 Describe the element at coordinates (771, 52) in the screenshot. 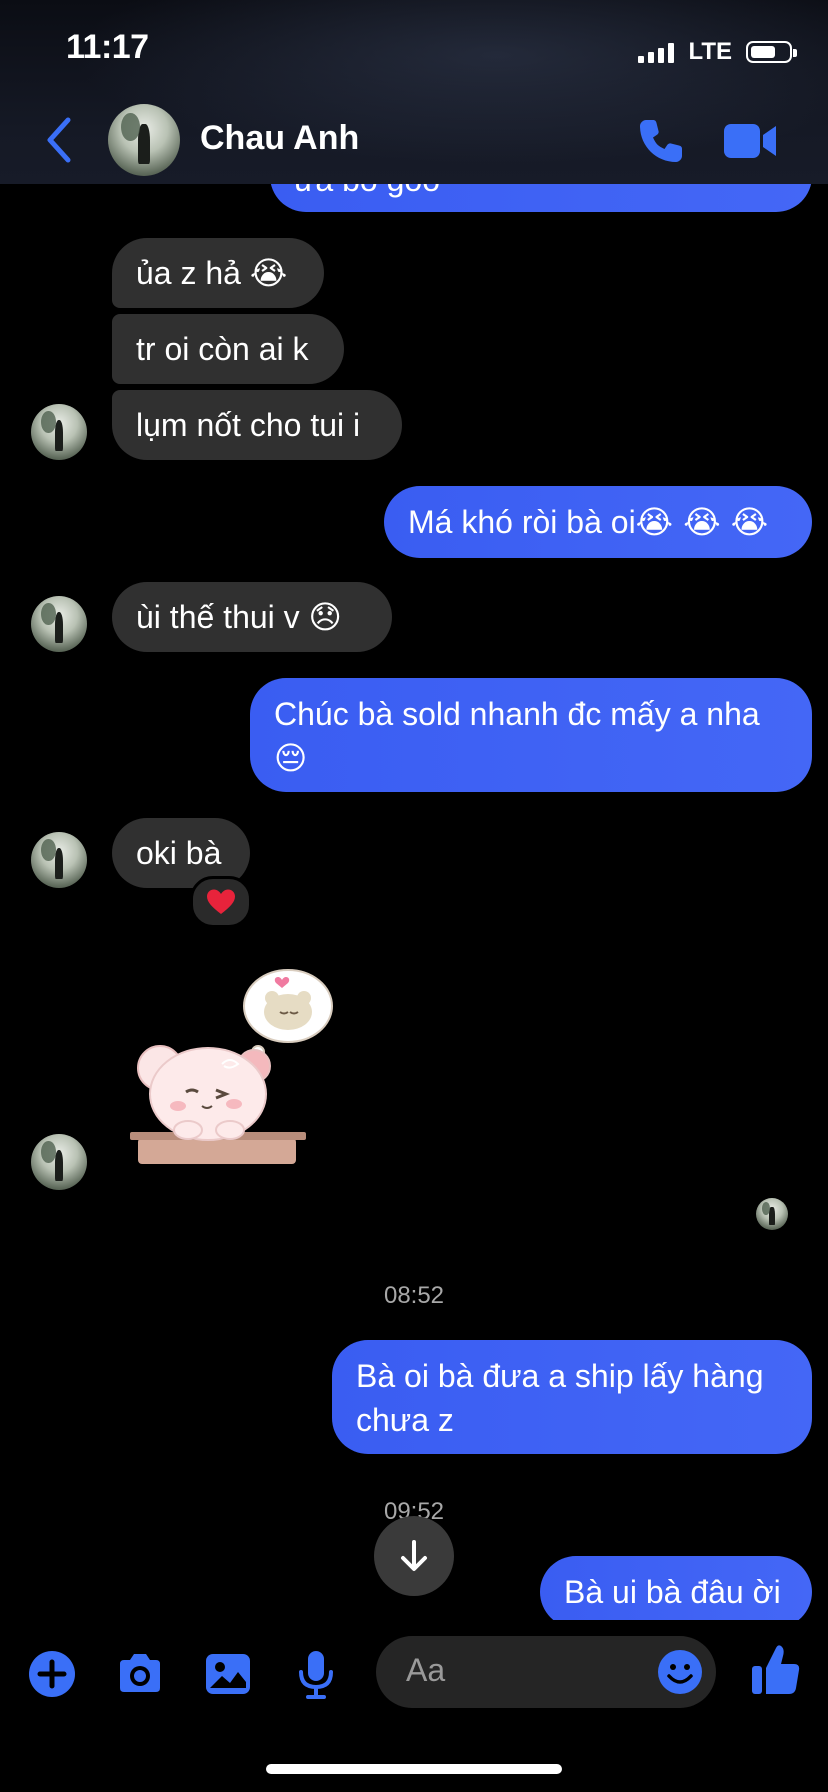

I see `battery-icon` at that location.